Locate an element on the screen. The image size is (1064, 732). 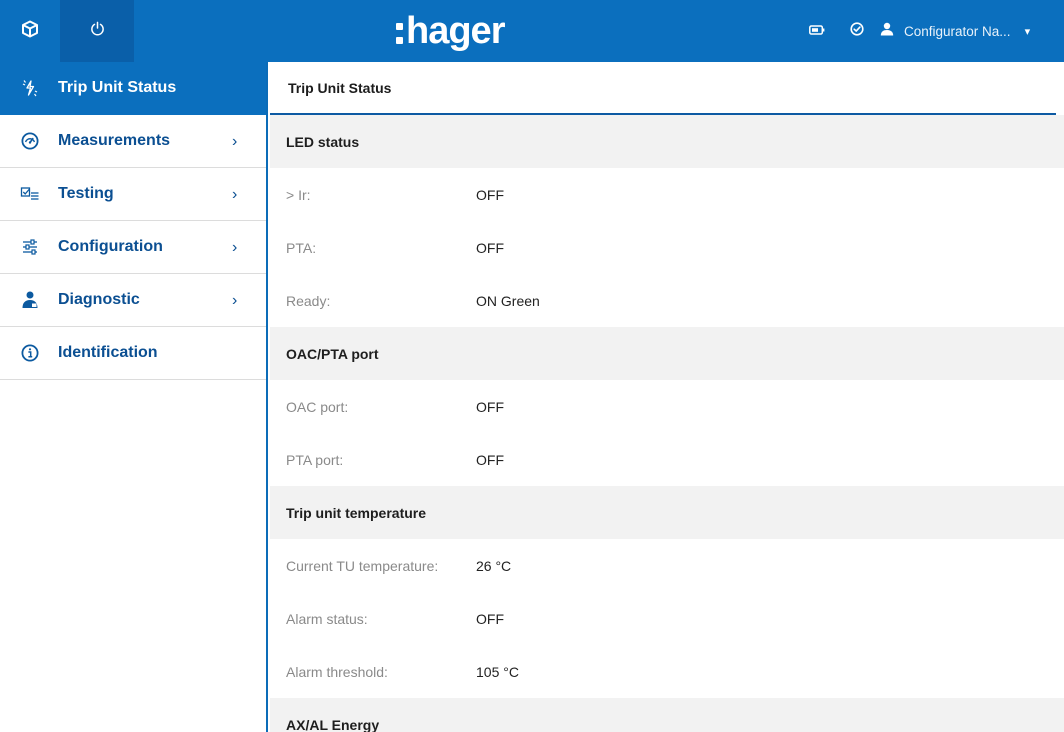
status-row: > Ir: OFF is located at coordinates (667, 194).